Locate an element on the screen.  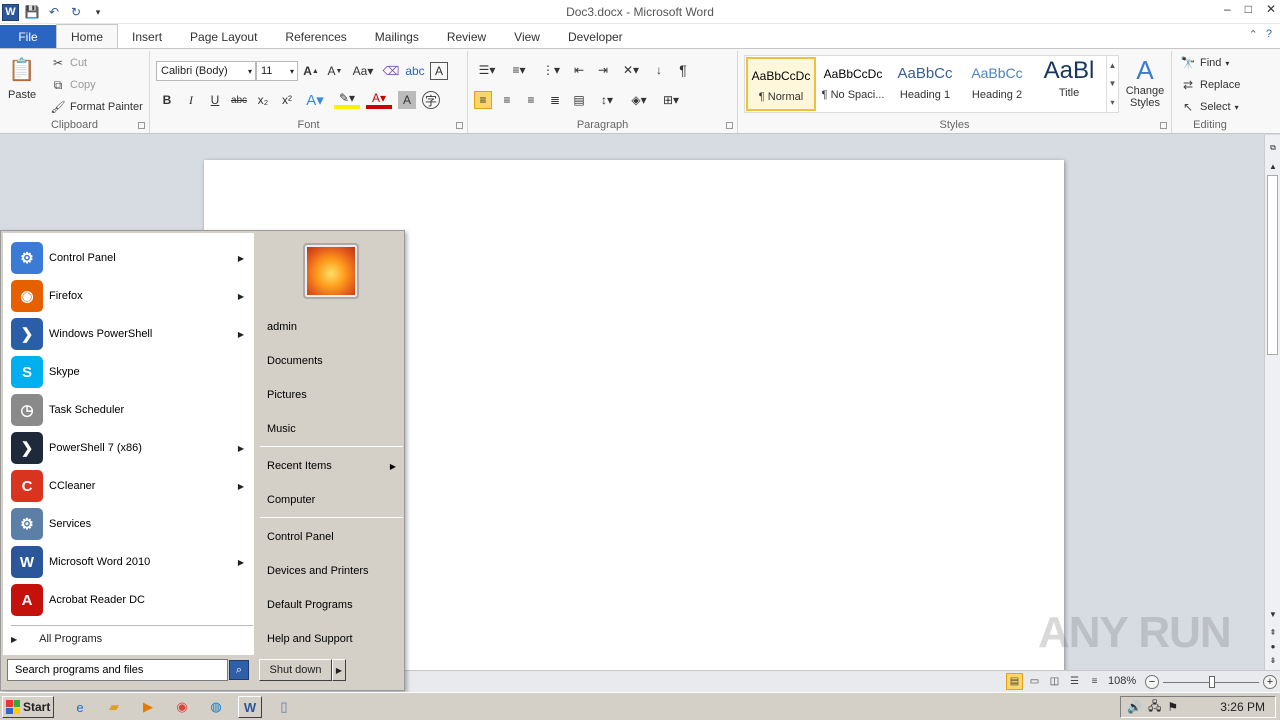
character-shading-icon: A is located at coordinates (407, 100).